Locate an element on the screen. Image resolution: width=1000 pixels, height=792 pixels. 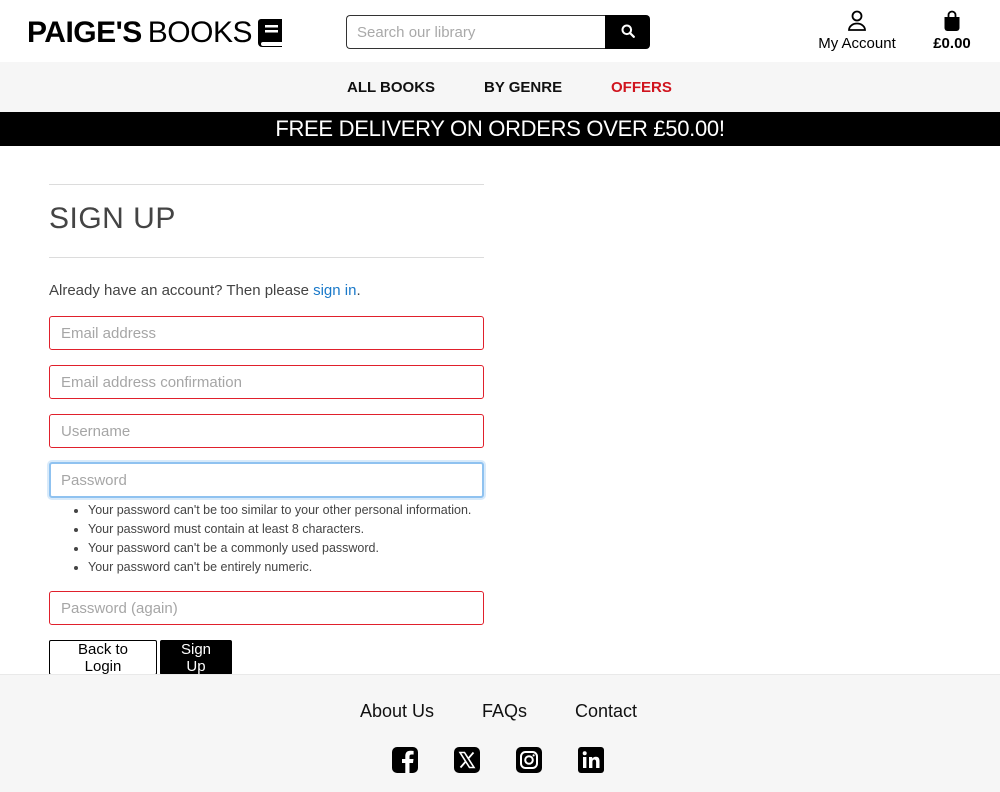
password-again-field is located at coordinates (266, 608).